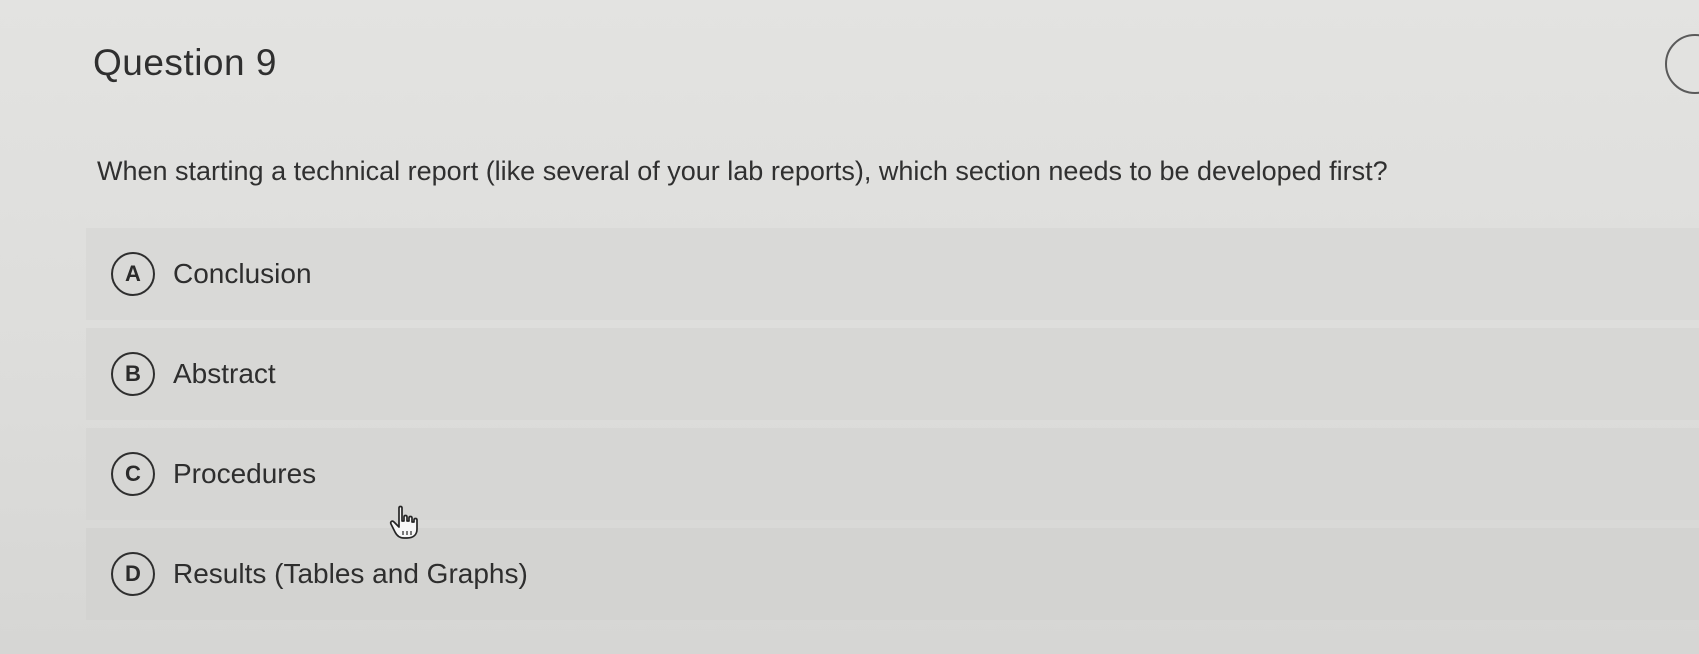 This screenshot has width=1699, height=654. What do you see at coordinates (133, 474) in the screenshot?
I see `option-letter-c: C` at bounding box center [133, 474].